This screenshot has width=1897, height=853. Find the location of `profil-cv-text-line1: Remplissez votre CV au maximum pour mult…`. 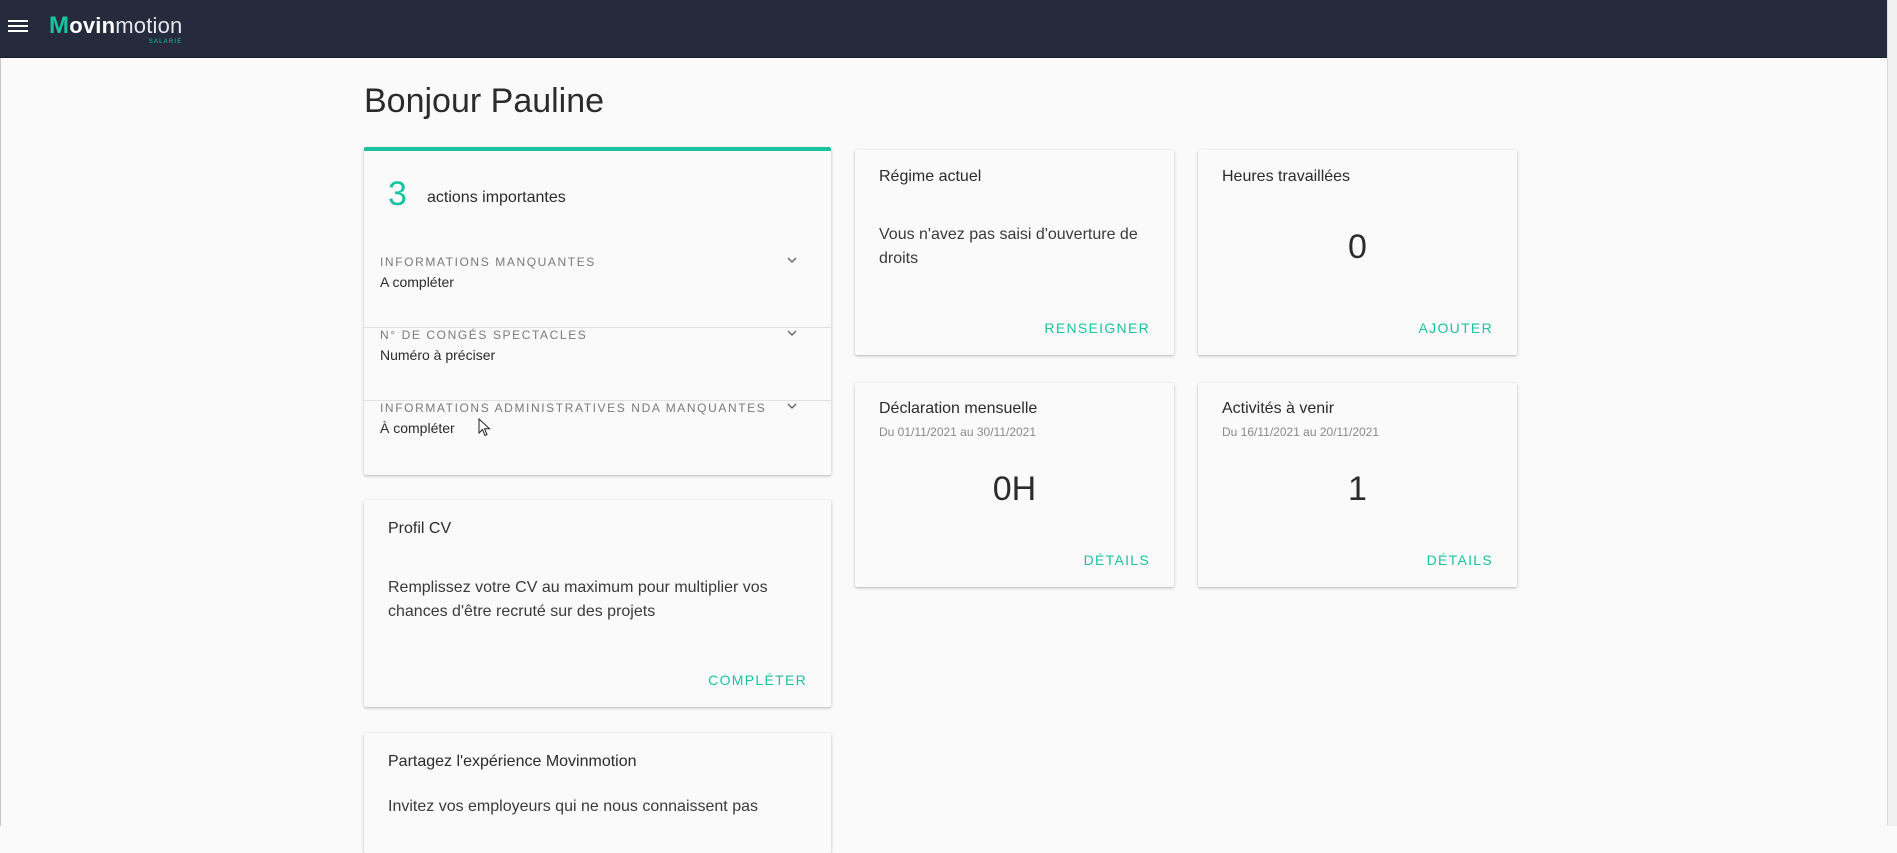

profil-cv-text-line1: Remplissez votre CV au maximum pour mult… is located at coordinates (578, 587).